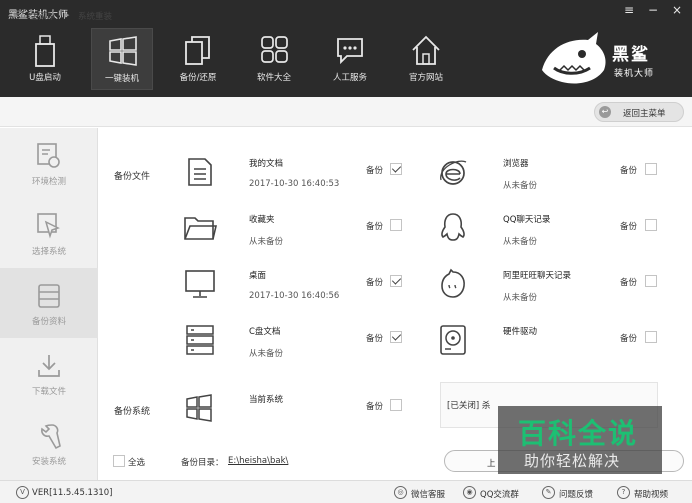 The image size is (692, 503). I want to click on sidebar-label: 下载文件, so click(48, 392).